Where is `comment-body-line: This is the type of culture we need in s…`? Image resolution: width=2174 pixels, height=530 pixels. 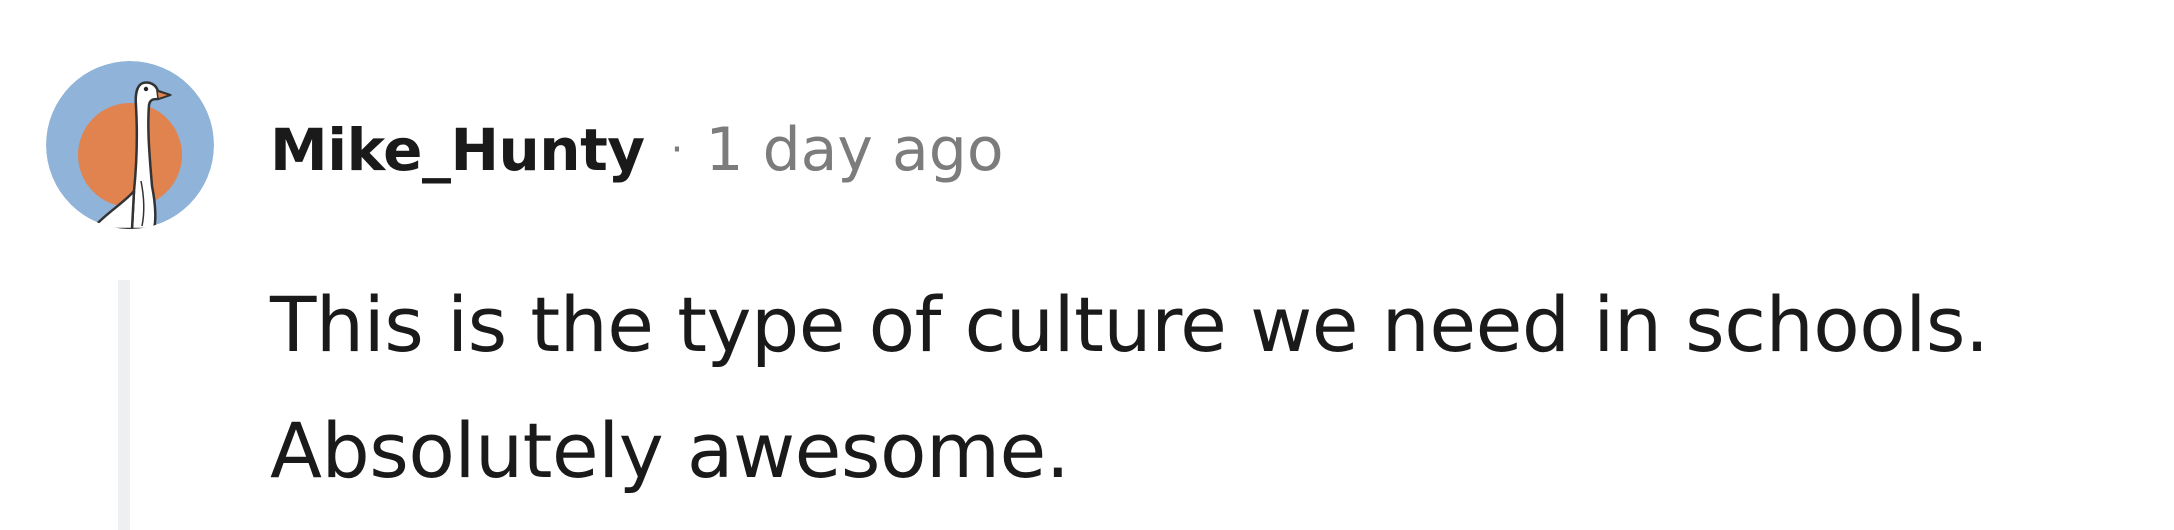
comment-body-line: This is the type of culture we need in s… is located at coordinates (1129, 324).